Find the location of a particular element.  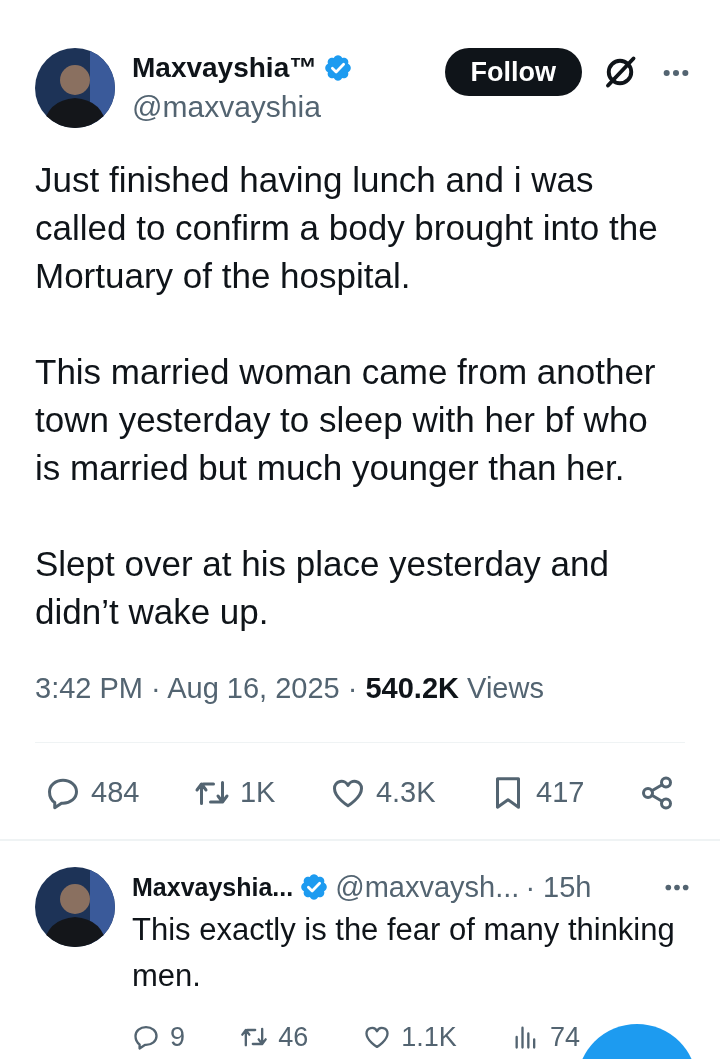

post-text: This married woman came from another town yesterday to sleep with her bf who is married but much younger than her. is located at coordinates (346, 420).